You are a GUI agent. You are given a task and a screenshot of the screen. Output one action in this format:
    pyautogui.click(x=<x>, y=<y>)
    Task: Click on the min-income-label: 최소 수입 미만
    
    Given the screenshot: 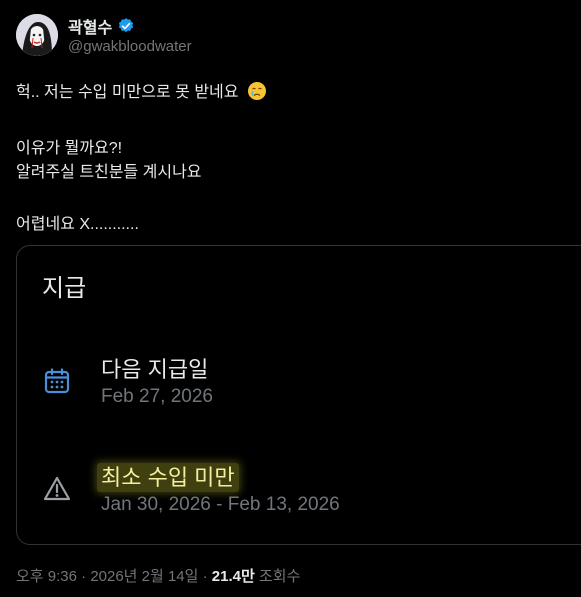 What is the action you would take?
    pyautogui.click(x=168, y=476)
    